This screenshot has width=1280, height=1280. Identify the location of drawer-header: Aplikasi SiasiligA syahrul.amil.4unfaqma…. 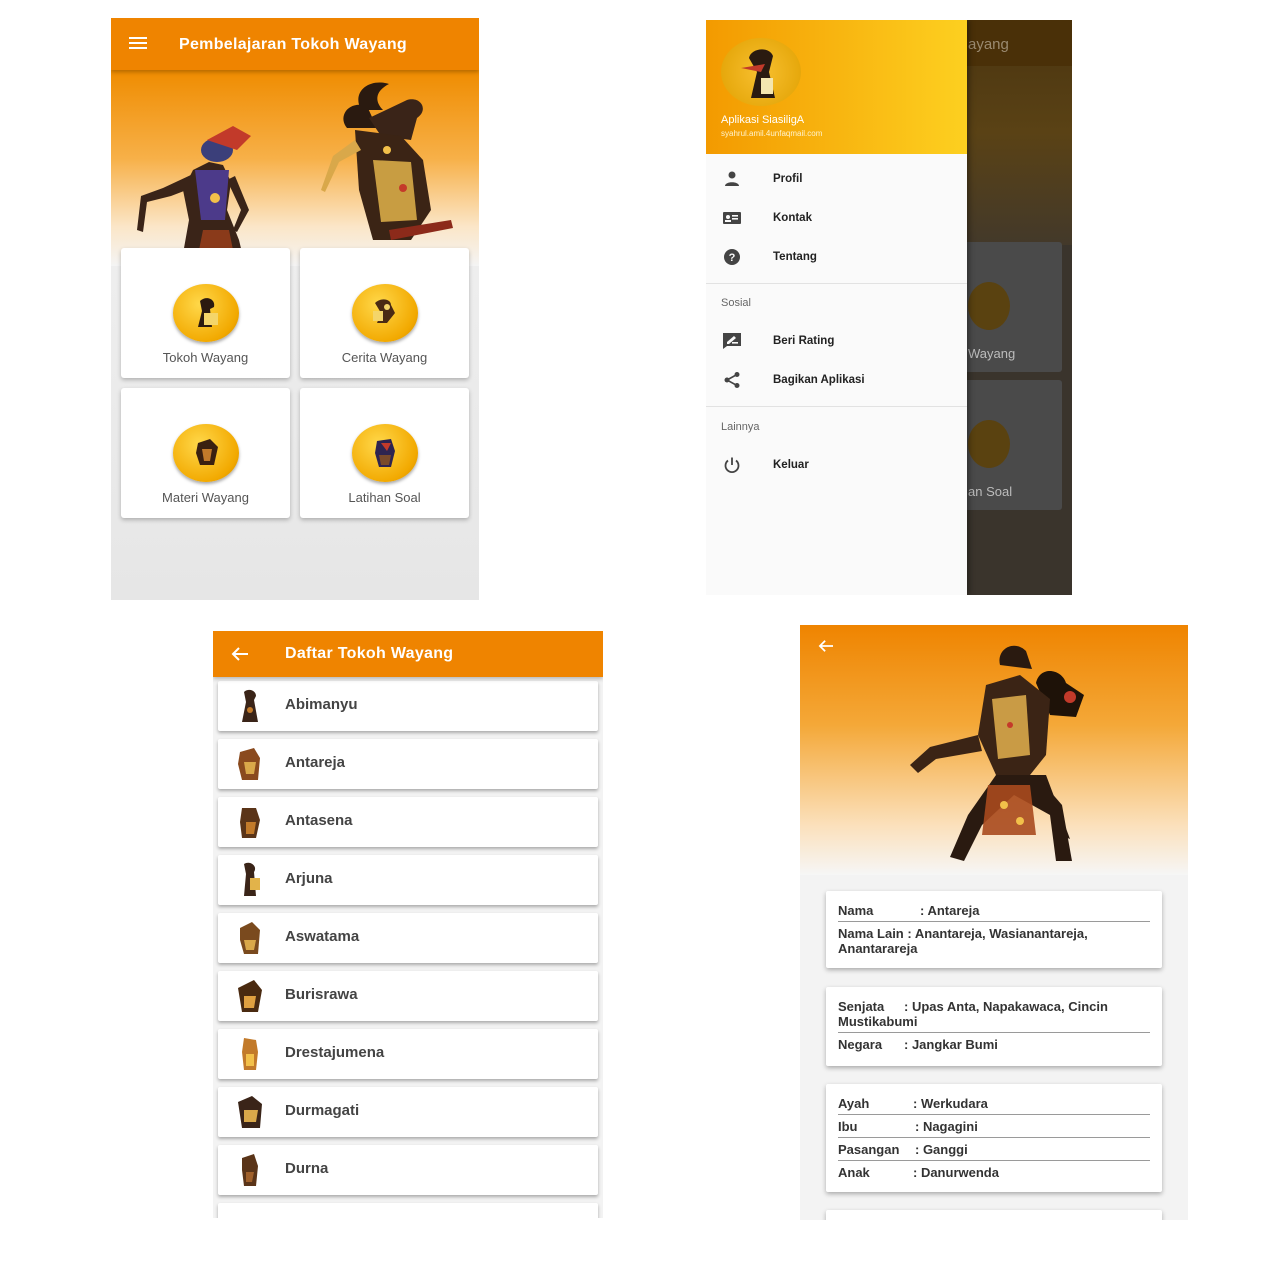
(836, 87).